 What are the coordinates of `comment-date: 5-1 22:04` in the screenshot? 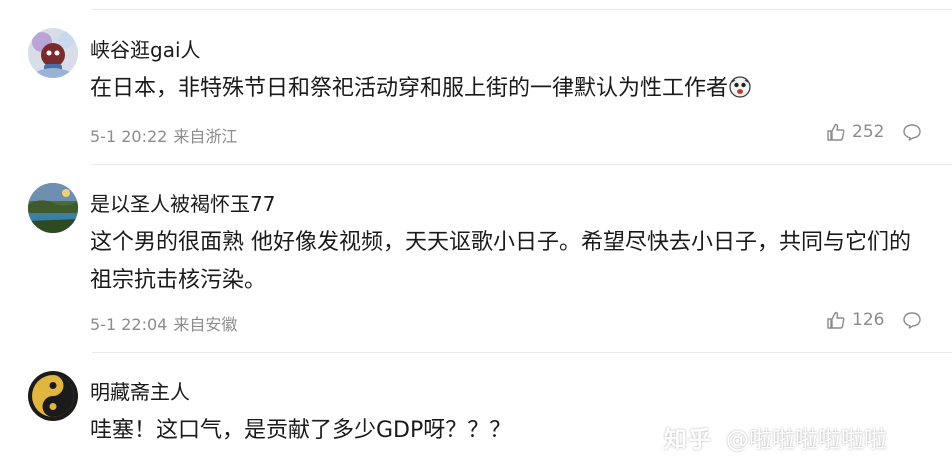 It's located at (129, 324).